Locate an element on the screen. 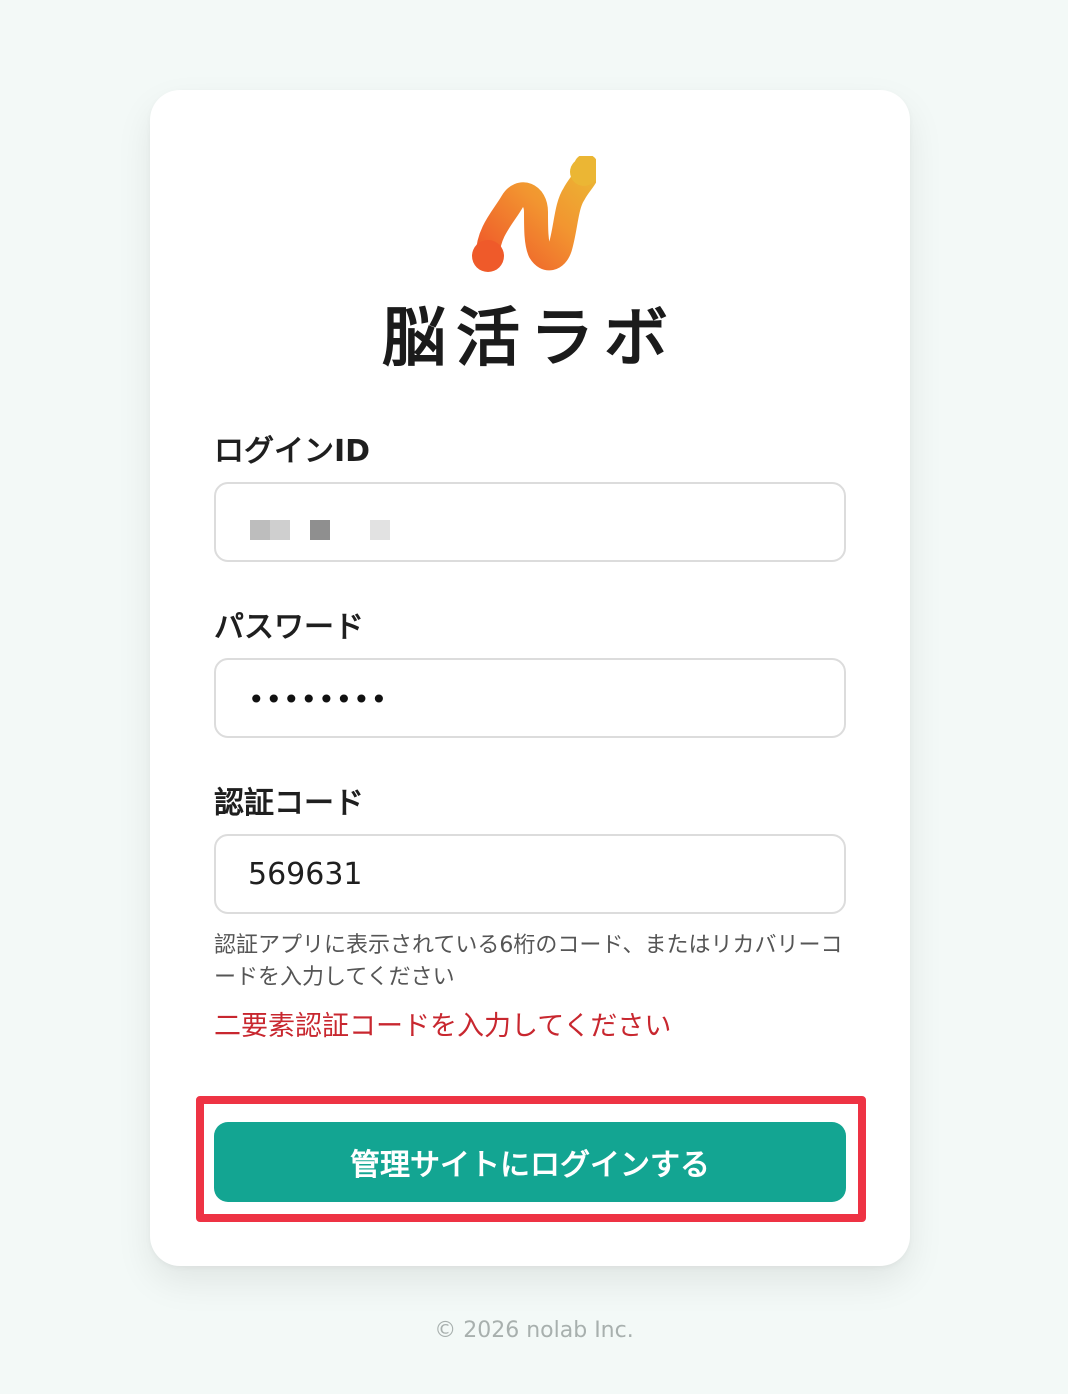 This screenshot has width=1068, height=1394. brand-swirl-icon is located at coordinates (534, 214).